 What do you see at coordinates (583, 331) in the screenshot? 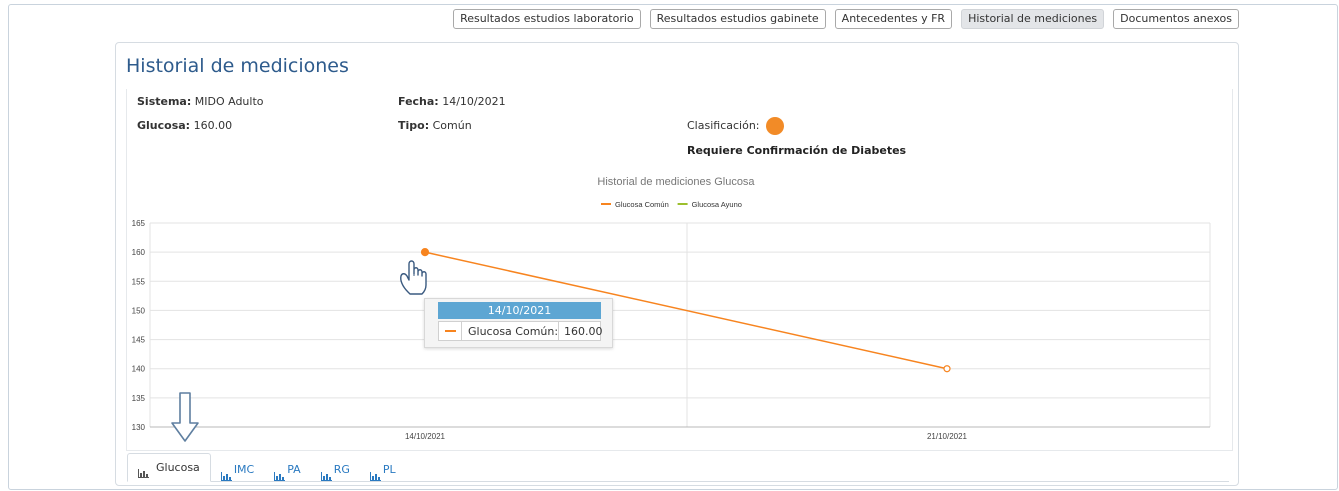
I see `tooltip-value: 160.00` at bounding box center [583, 331].